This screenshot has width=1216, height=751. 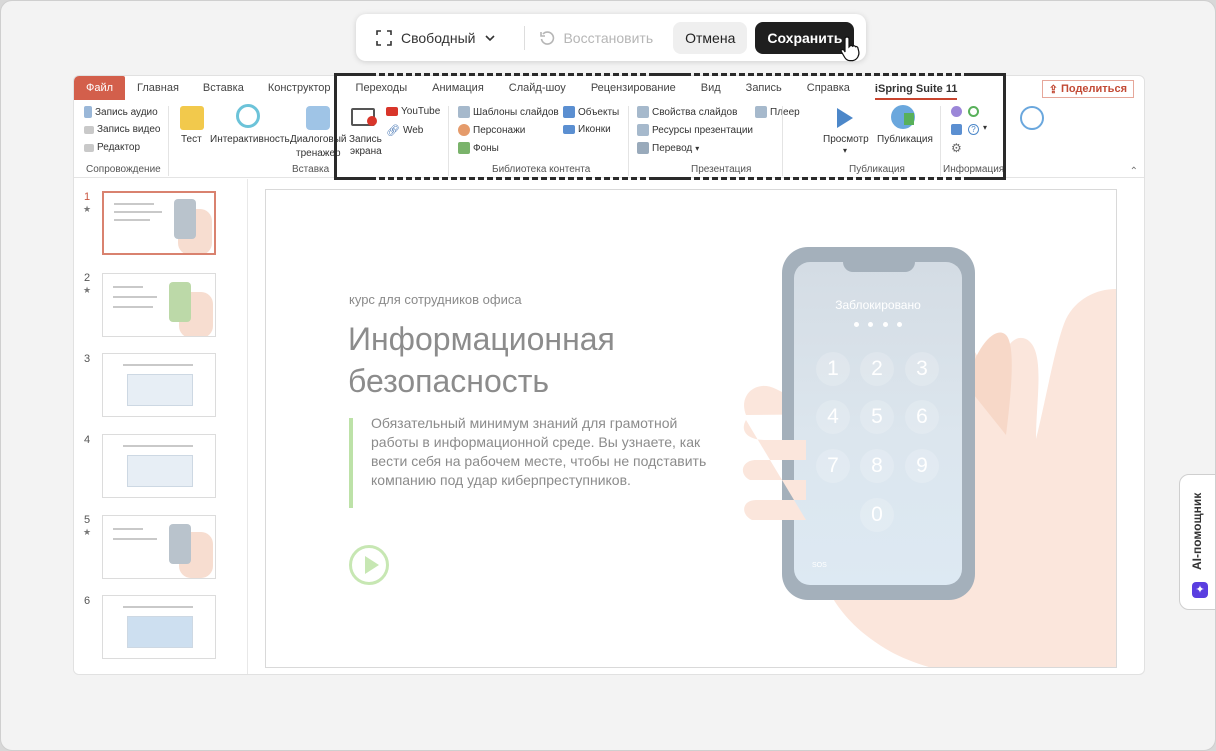 I want to click on interactivity-label: Интерактивность, so click(x=250, y=139).